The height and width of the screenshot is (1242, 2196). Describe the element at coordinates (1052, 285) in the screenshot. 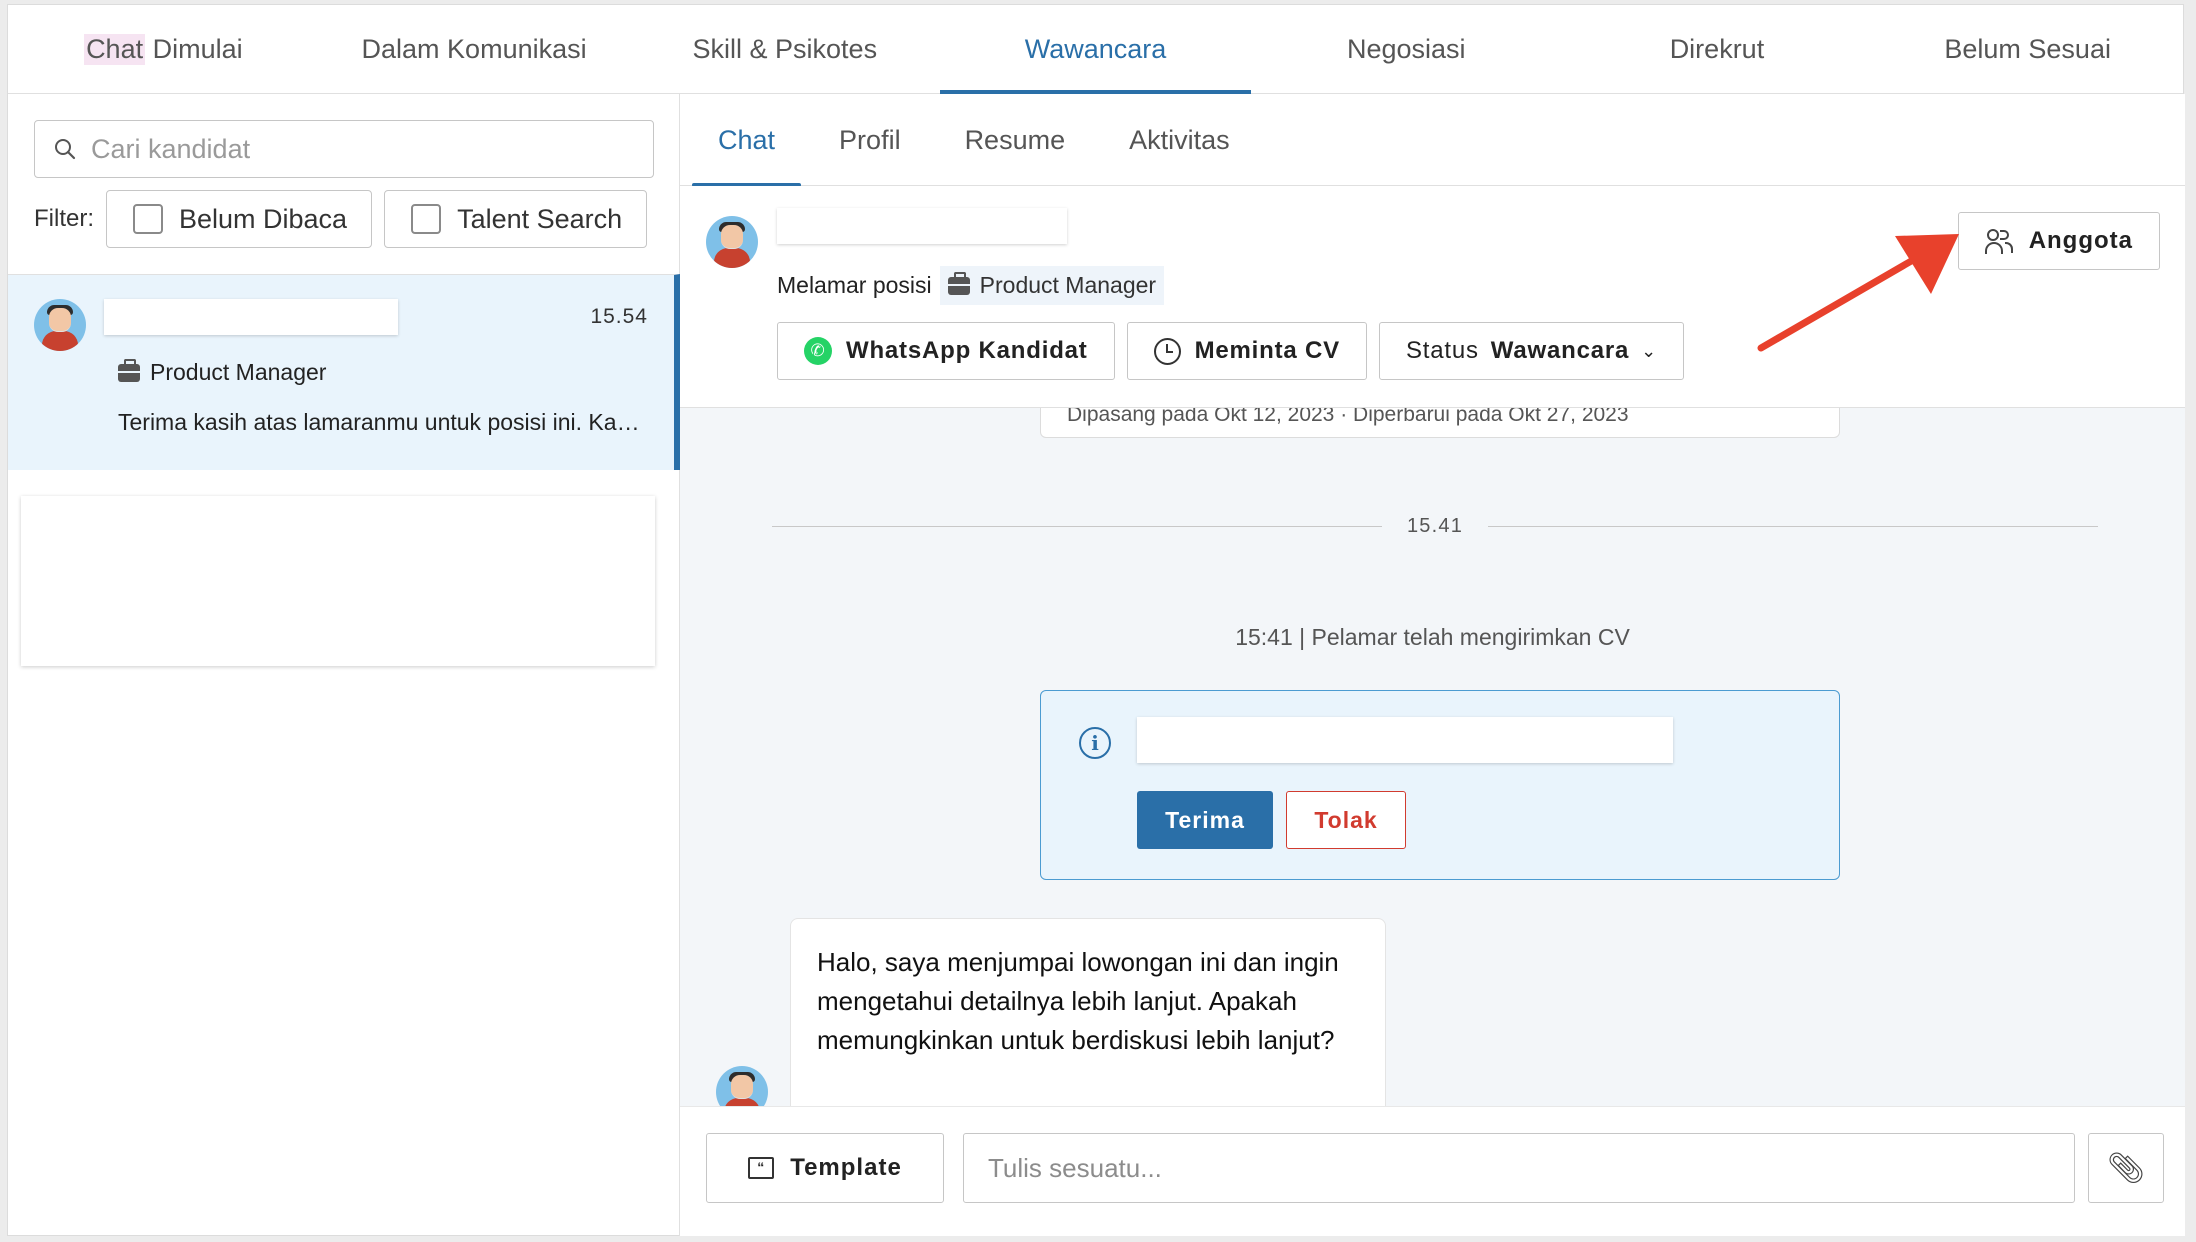

I see `position-chip: Product Manager` at that location.